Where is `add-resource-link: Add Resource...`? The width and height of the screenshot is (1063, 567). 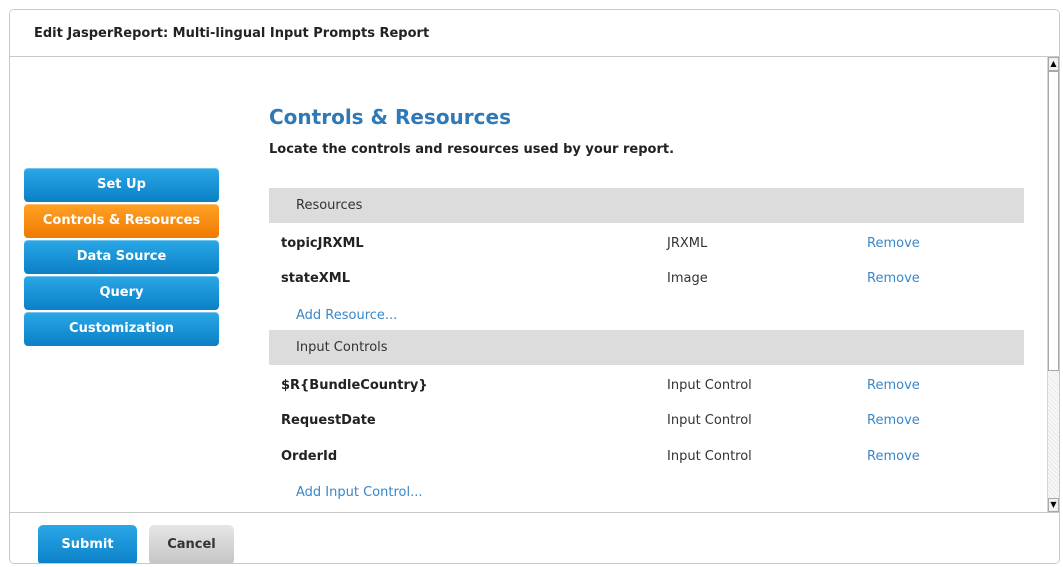 add-resource-link: Add Resource... is located at coordinates (346, 315).